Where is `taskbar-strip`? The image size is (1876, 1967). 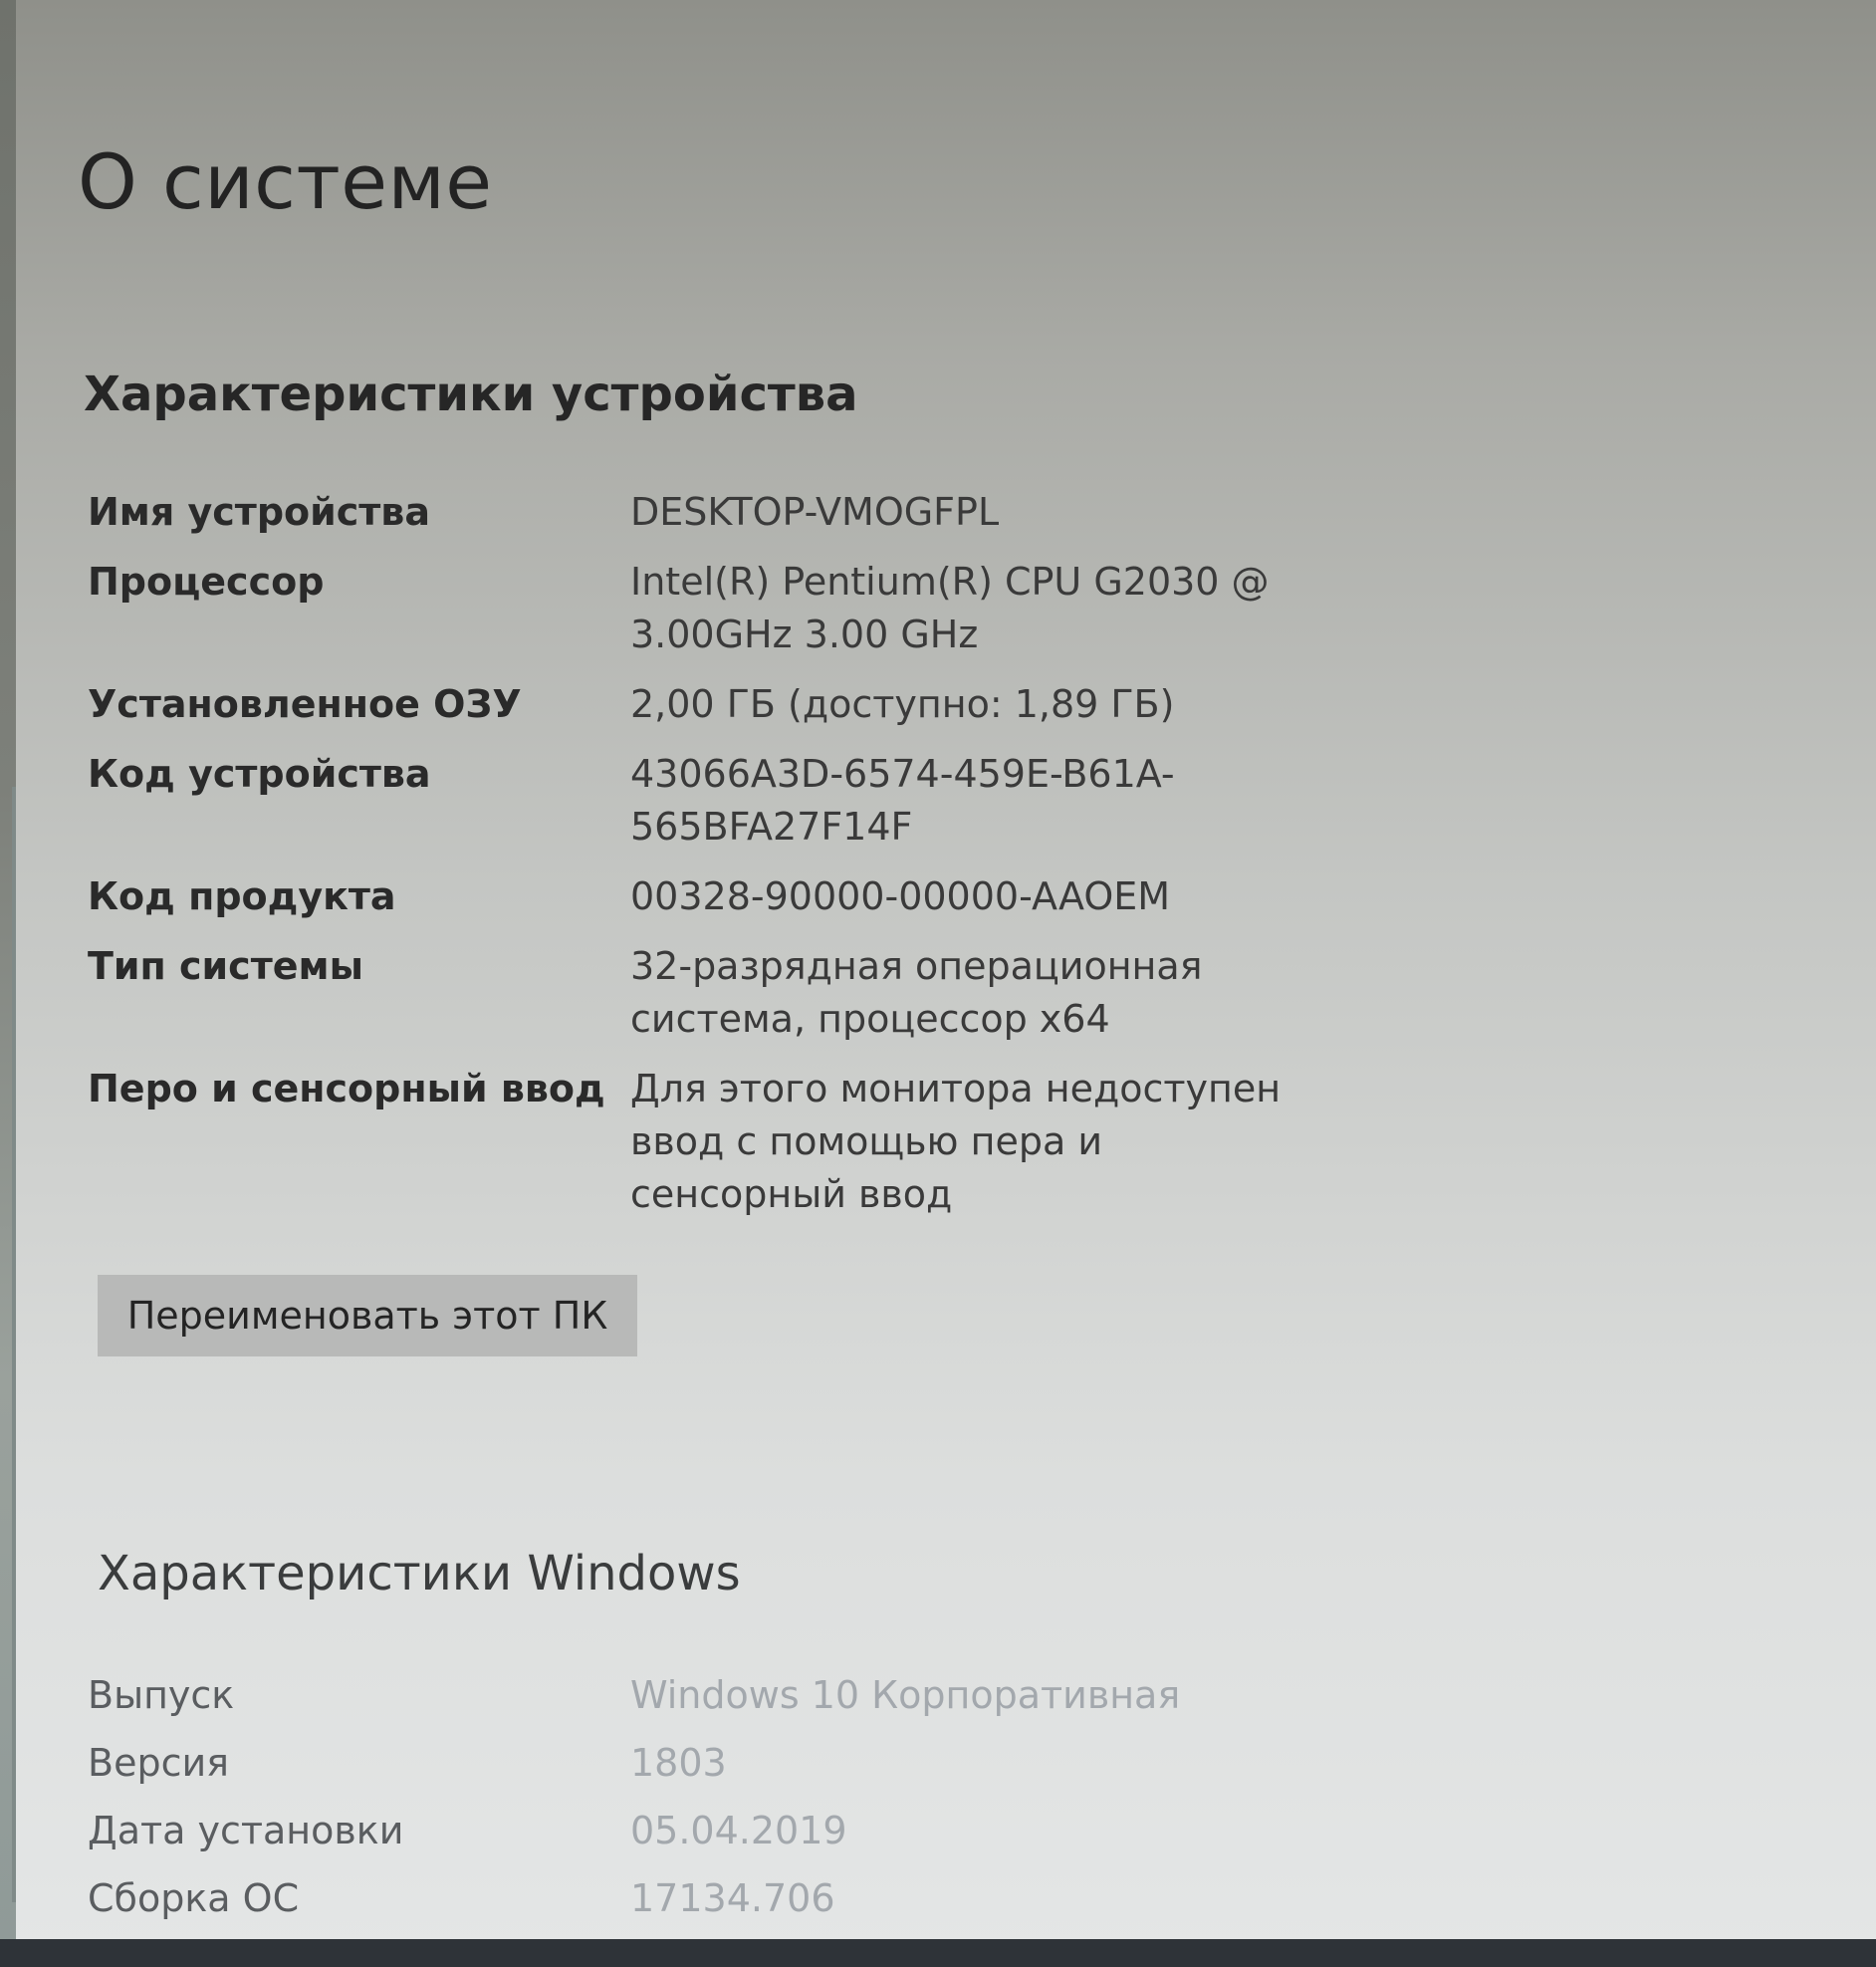 taskbar-strip is located at coordinates (938, 1953).